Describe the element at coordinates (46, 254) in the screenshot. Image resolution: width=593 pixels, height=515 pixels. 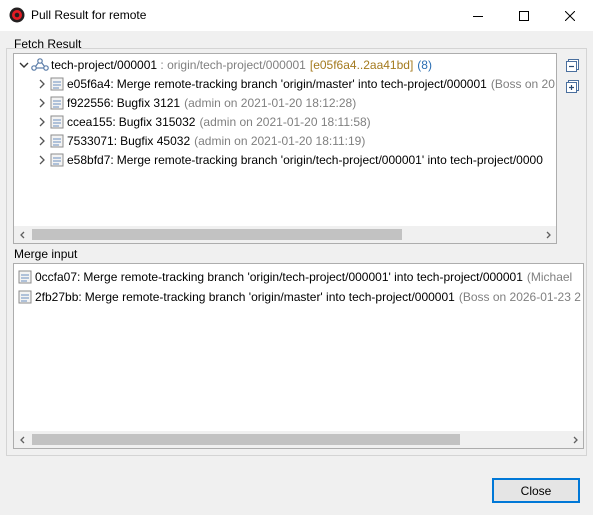
I see `merge-input-label: Merge input` at that location.